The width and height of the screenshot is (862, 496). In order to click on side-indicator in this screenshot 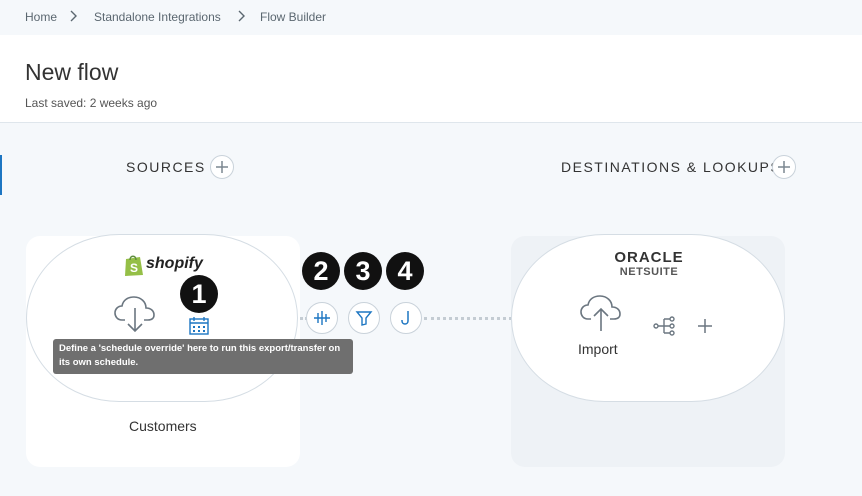, I will do `click(1, 175)`.